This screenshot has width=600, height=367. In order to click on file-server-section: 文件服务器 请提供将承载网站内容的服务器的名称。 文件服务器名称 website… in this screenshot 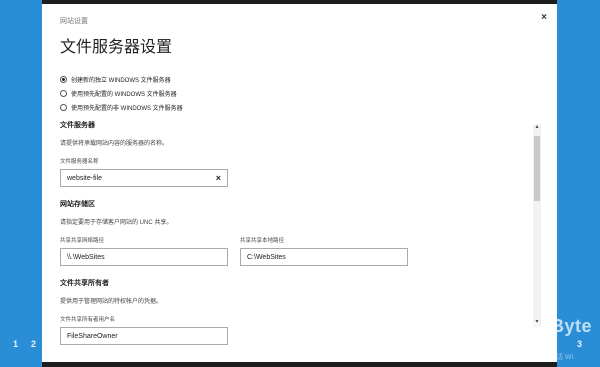, I will do `click(295, 153)`.